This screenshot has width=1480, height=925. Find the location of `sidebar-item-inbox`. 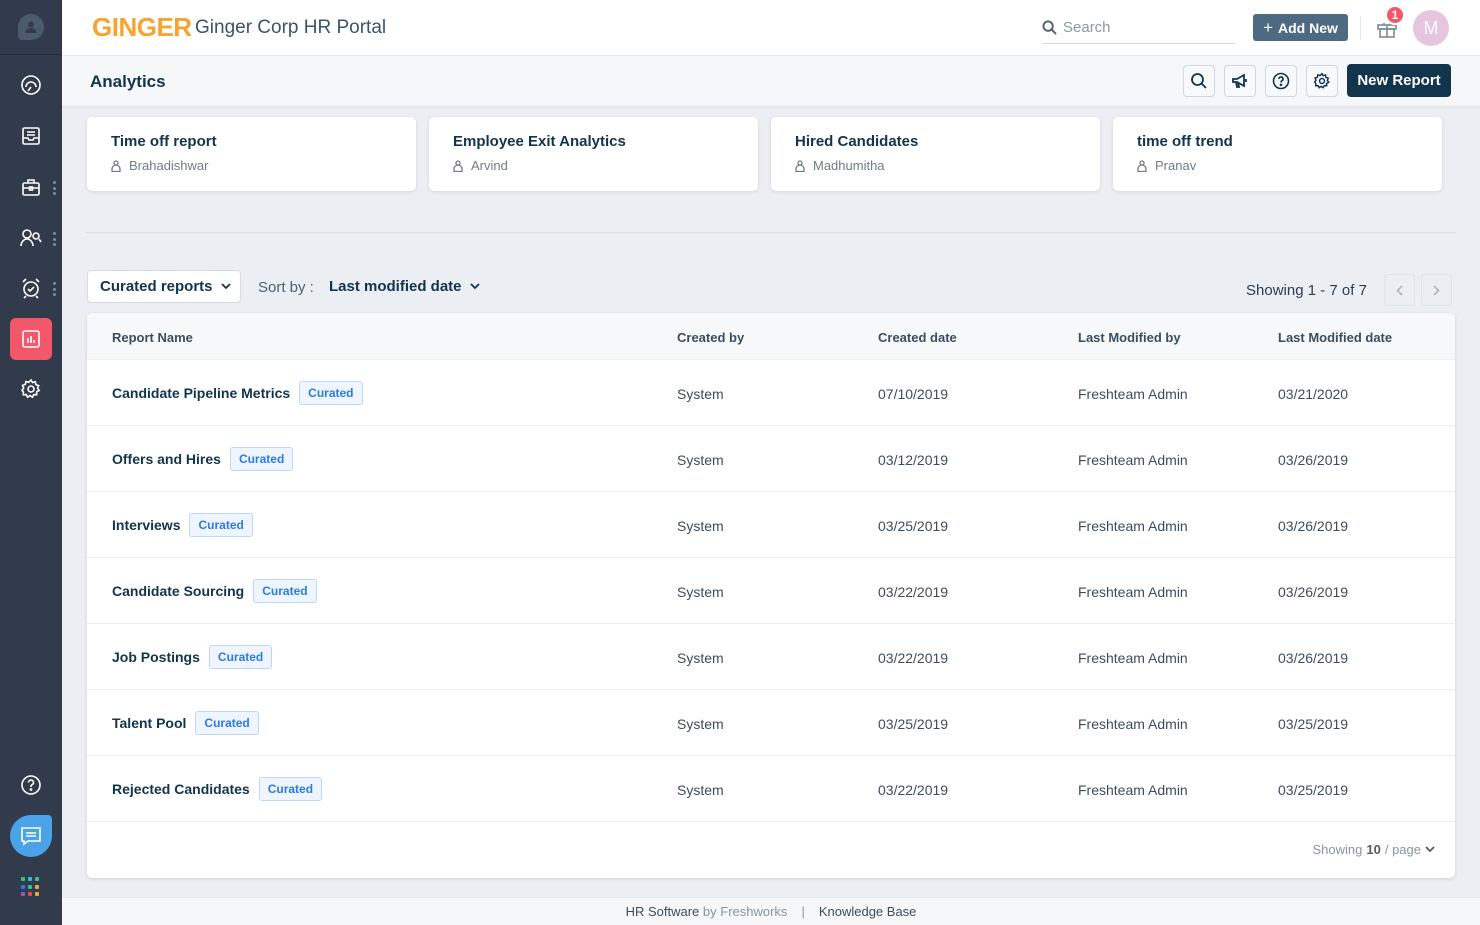

sidebar-item-inbox is located at coordinates (31, 136).